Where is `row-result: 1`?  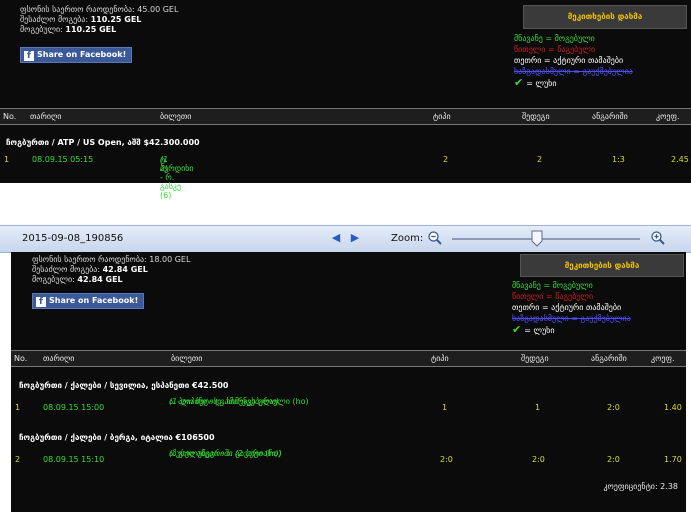
row-result: 1 is located at coordinates (538, 407).